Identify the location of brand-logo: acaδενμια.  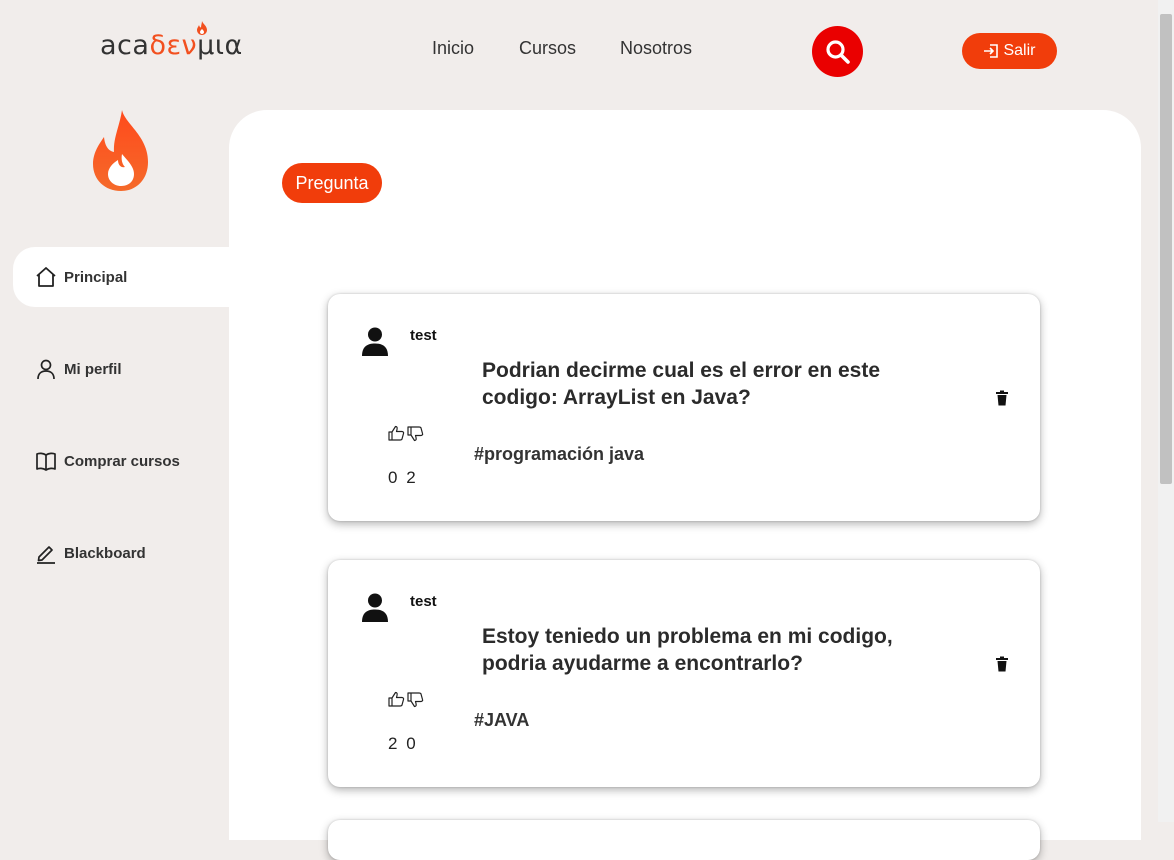
(171, 41).